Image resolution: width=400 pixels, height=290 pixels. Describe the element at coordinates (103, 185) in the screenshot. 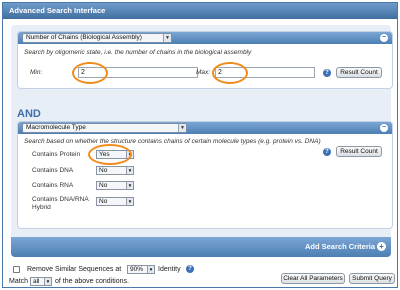

I see `contains-rna-value: No` at that location.